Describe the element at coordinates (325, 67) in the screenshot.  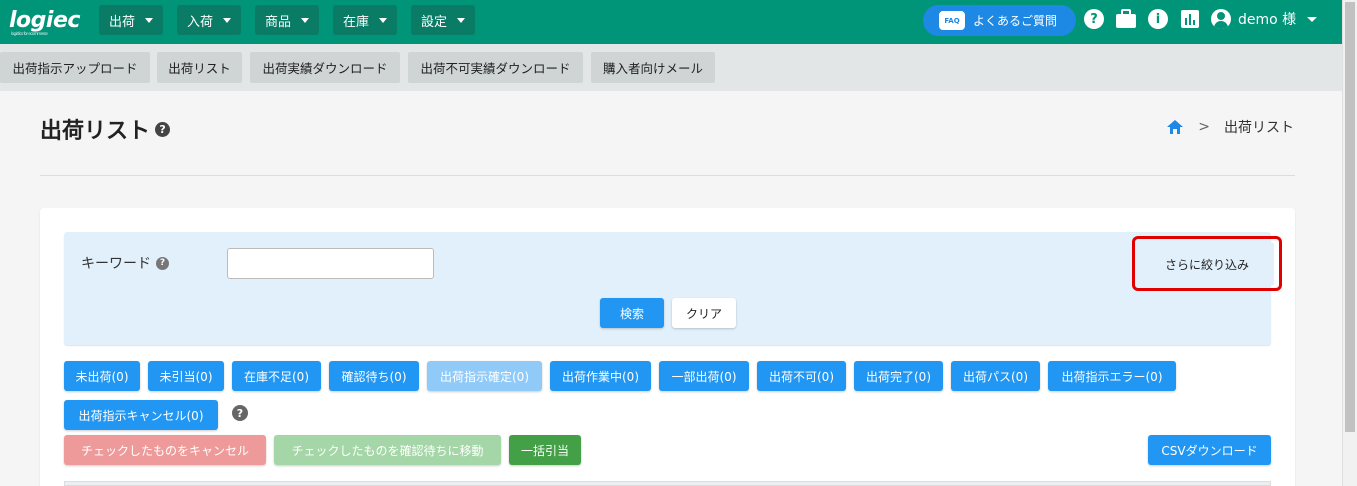
I see `subnav-shipping-results-download: 出荷実績ダウンロード` at that location.